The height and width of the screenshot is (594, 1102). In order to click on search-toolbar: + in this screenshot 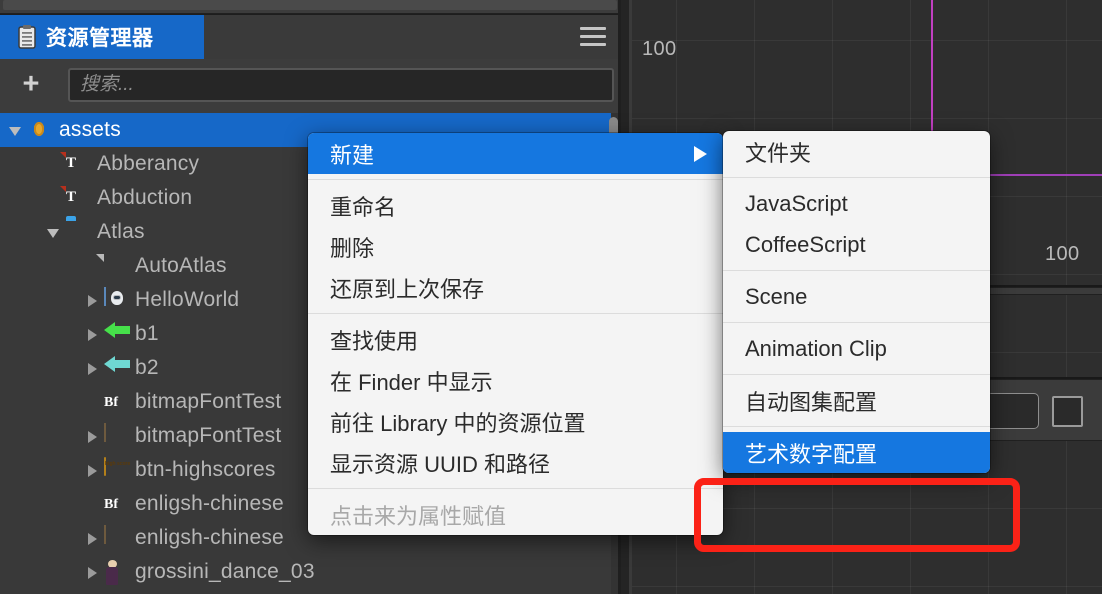, I will do `click(310, 85)`.